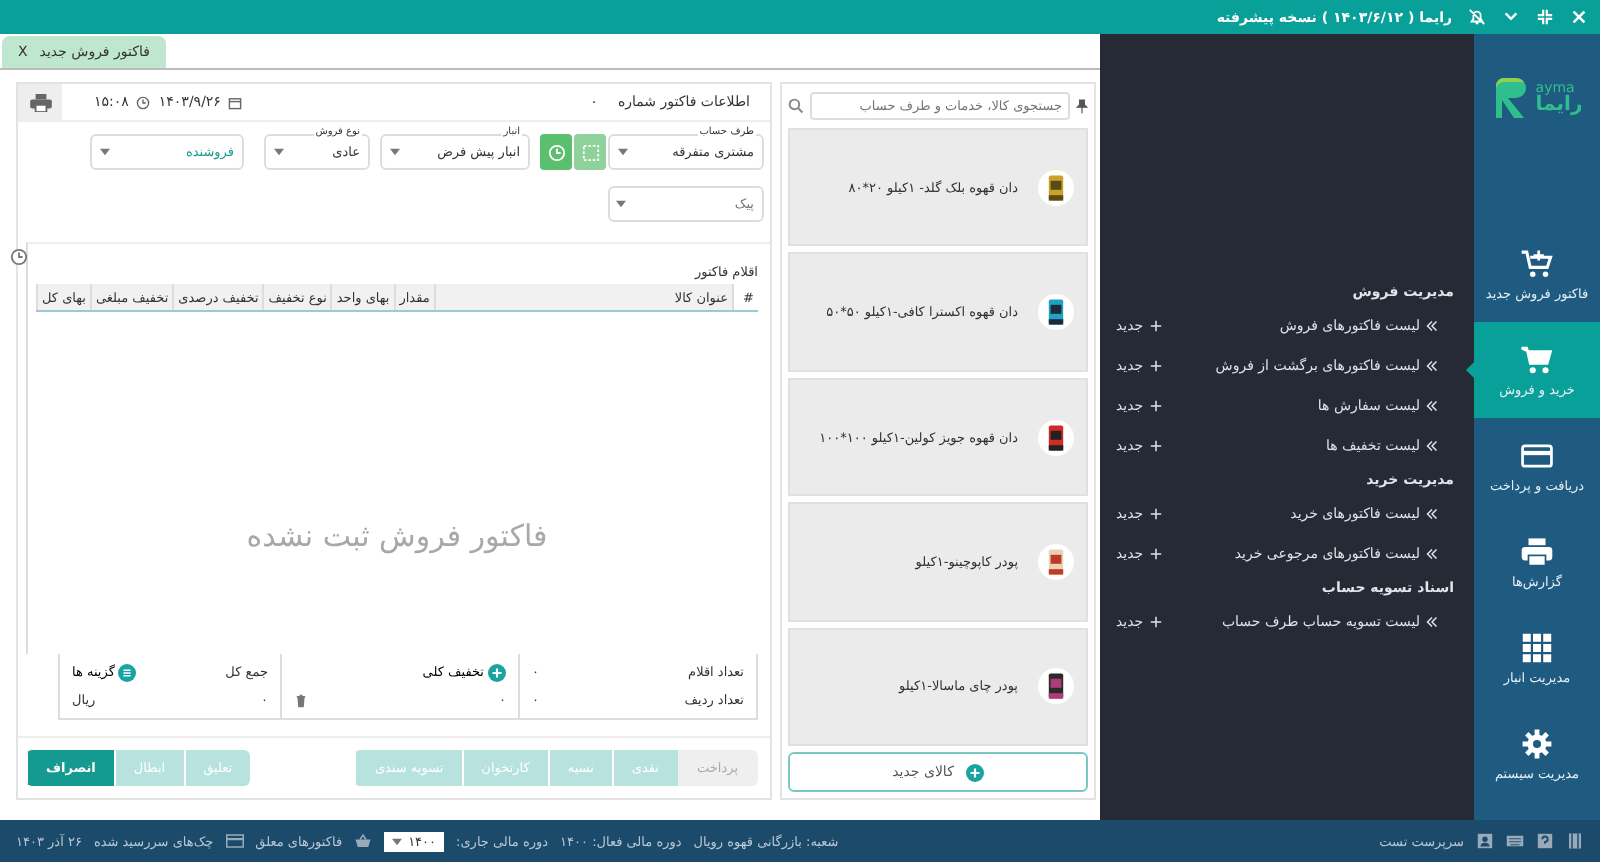 This screenshot has height=862, width=1600. Describe the element at coordinates (1537, 647) in the screenshot. I see `grid-icon` at that location.